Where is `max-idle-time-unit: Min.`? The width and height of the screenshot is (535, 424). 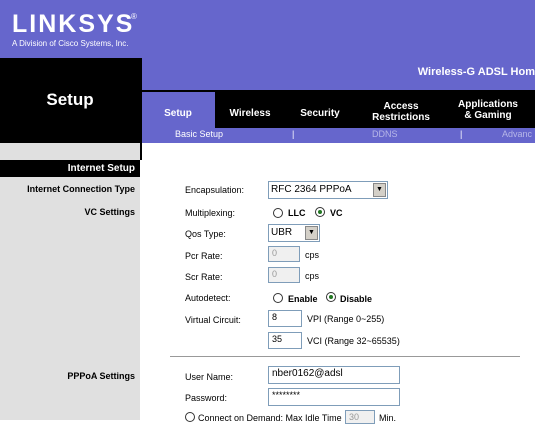 max-idle-time-unit: Min. is located at coordinates (388, 418).